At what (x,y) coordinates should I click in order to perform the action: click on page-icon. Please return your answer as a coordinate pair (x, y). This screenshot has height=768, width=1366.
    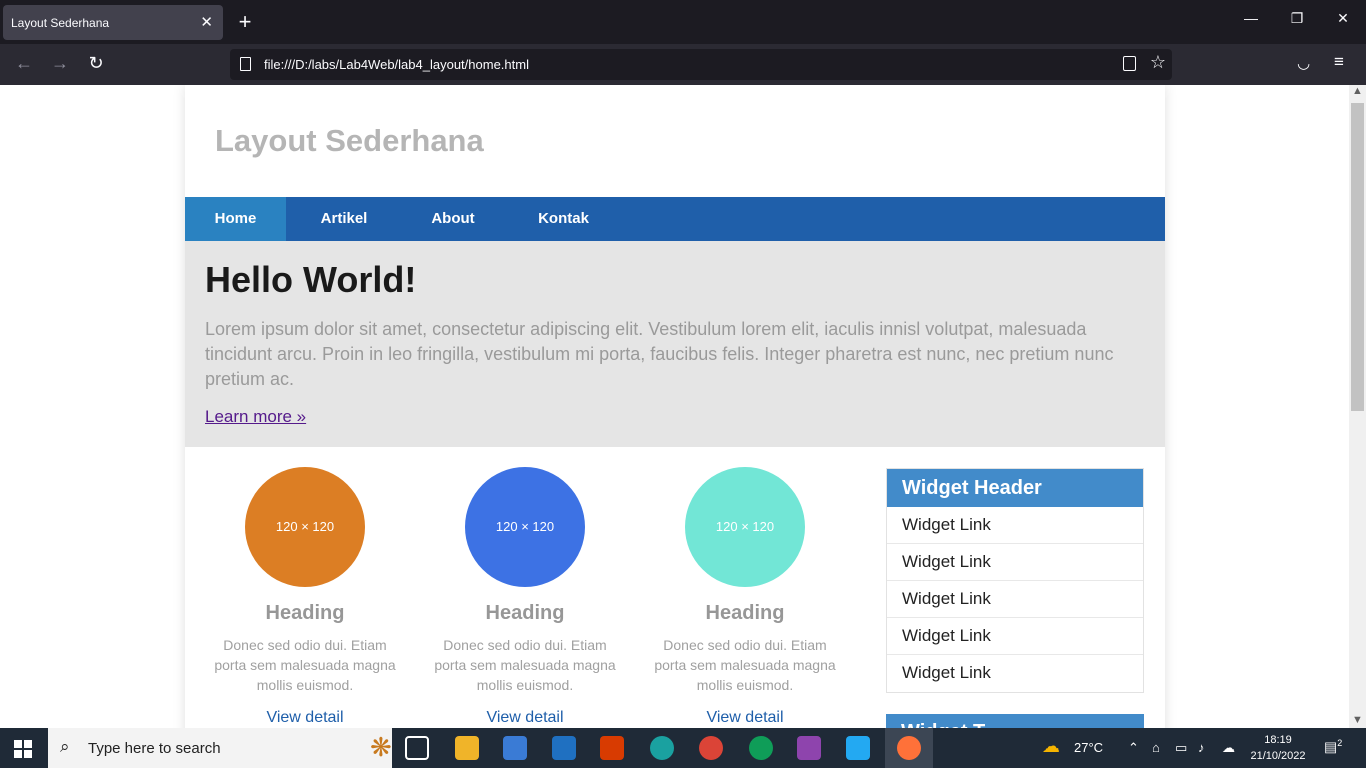
    Looking at the image, I should click on (245, 64).